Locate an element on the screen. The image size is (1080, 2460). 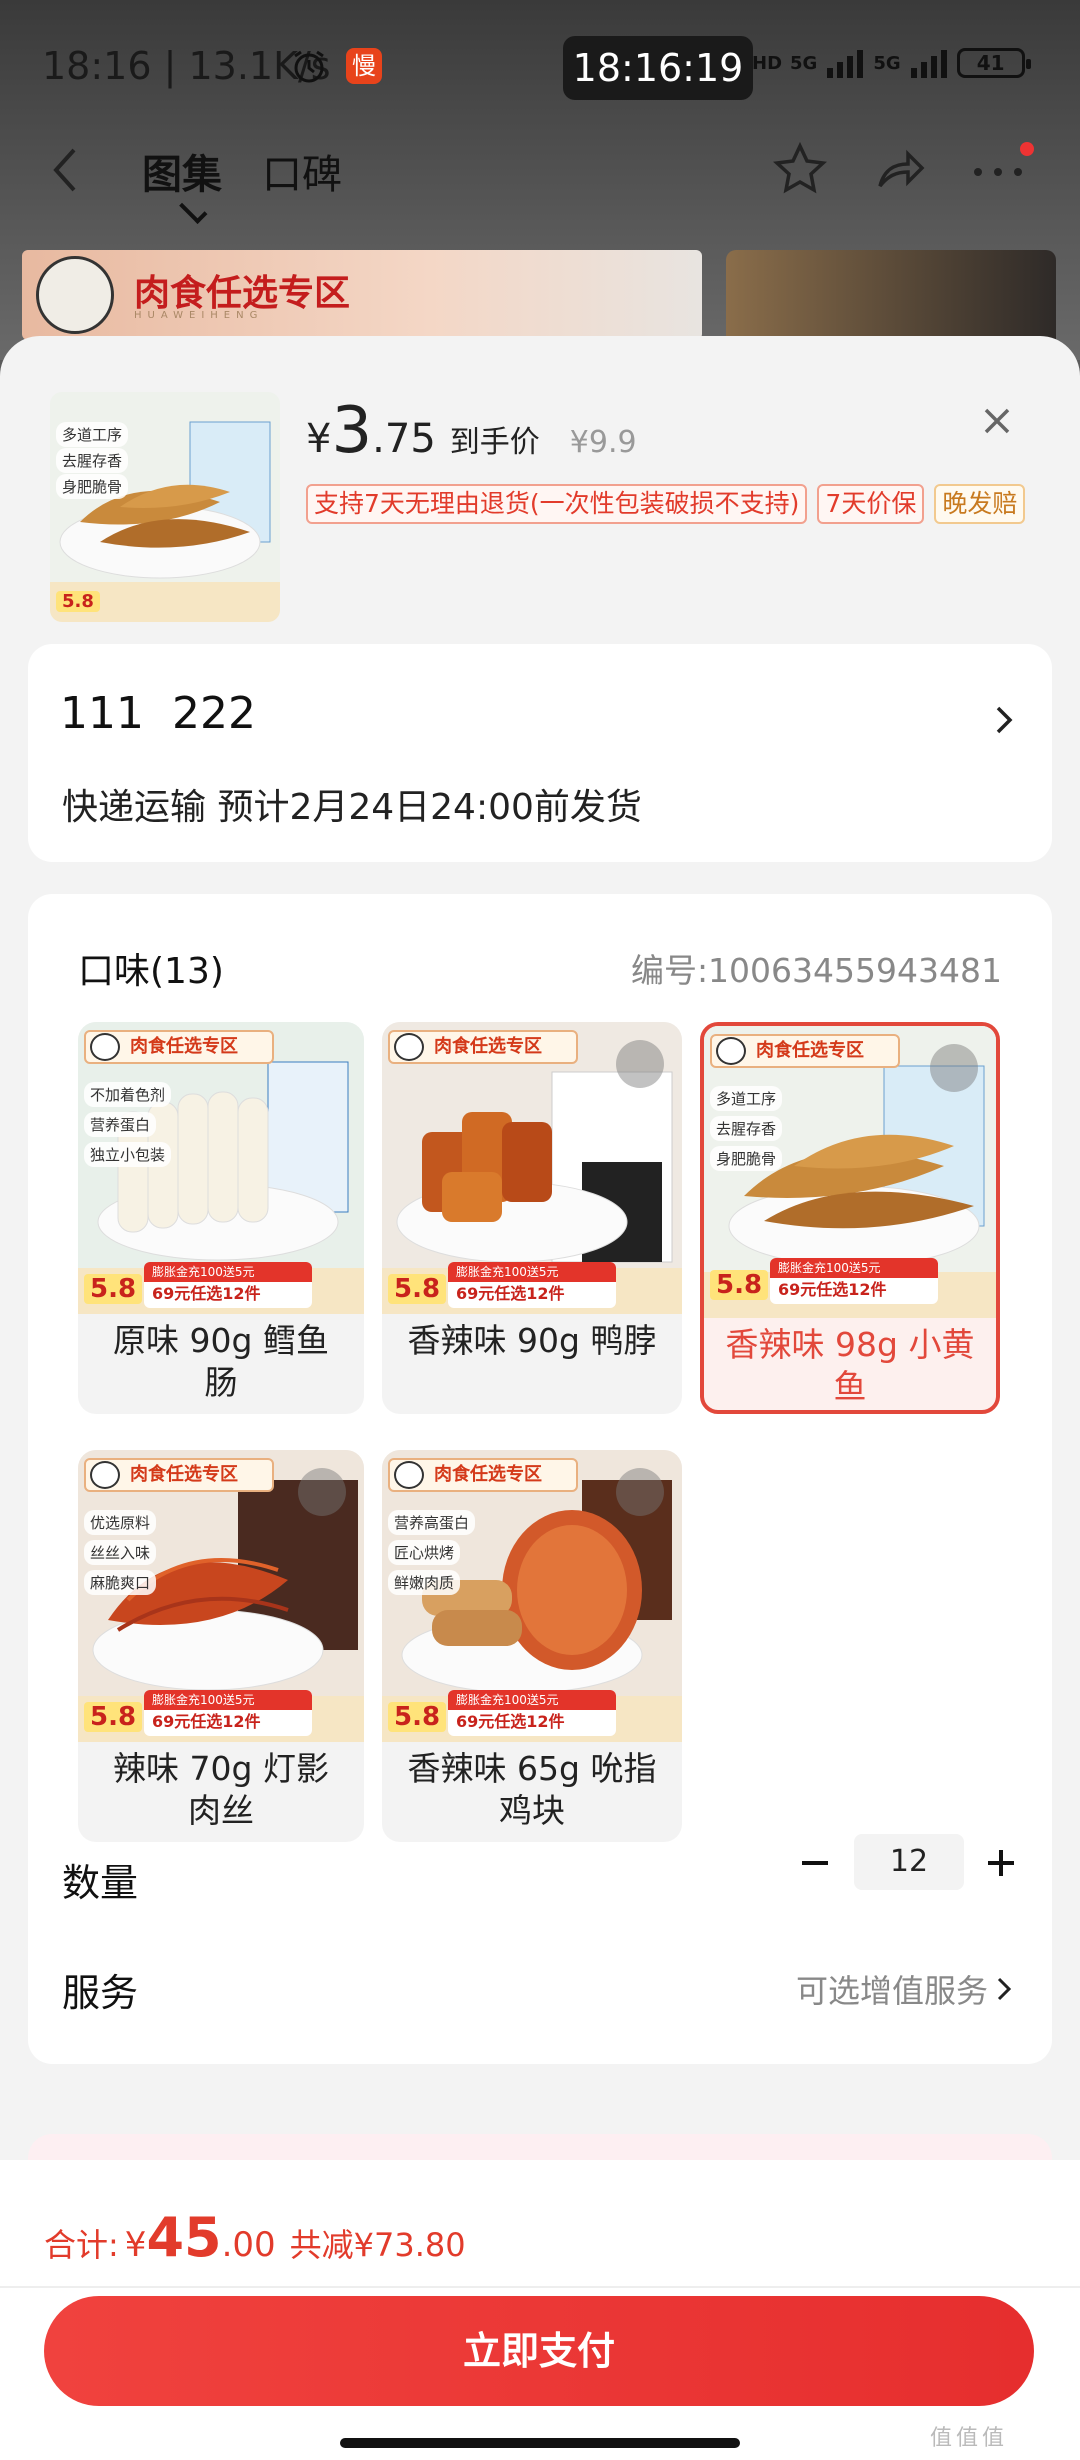
total-integer: 45 is located at coordinates (184, 2237).